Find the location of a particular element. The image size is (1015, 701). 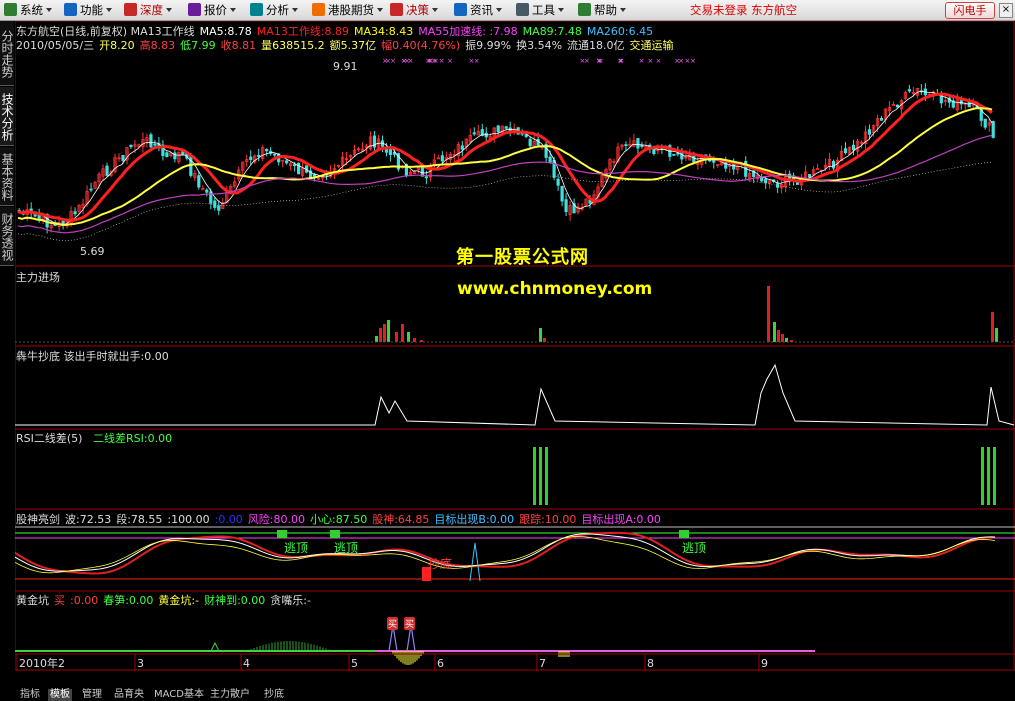

menu-item-3: 报价 is located at coordinates (220, 10).